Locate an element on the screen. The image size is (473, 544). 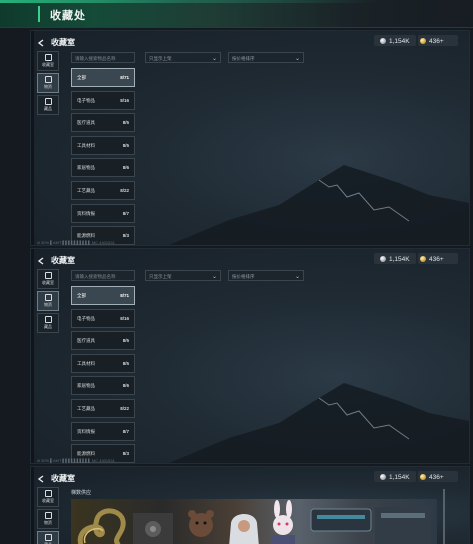
search-placeholder: 请输入搜索物品名称 is located at coordinates (95, 58).